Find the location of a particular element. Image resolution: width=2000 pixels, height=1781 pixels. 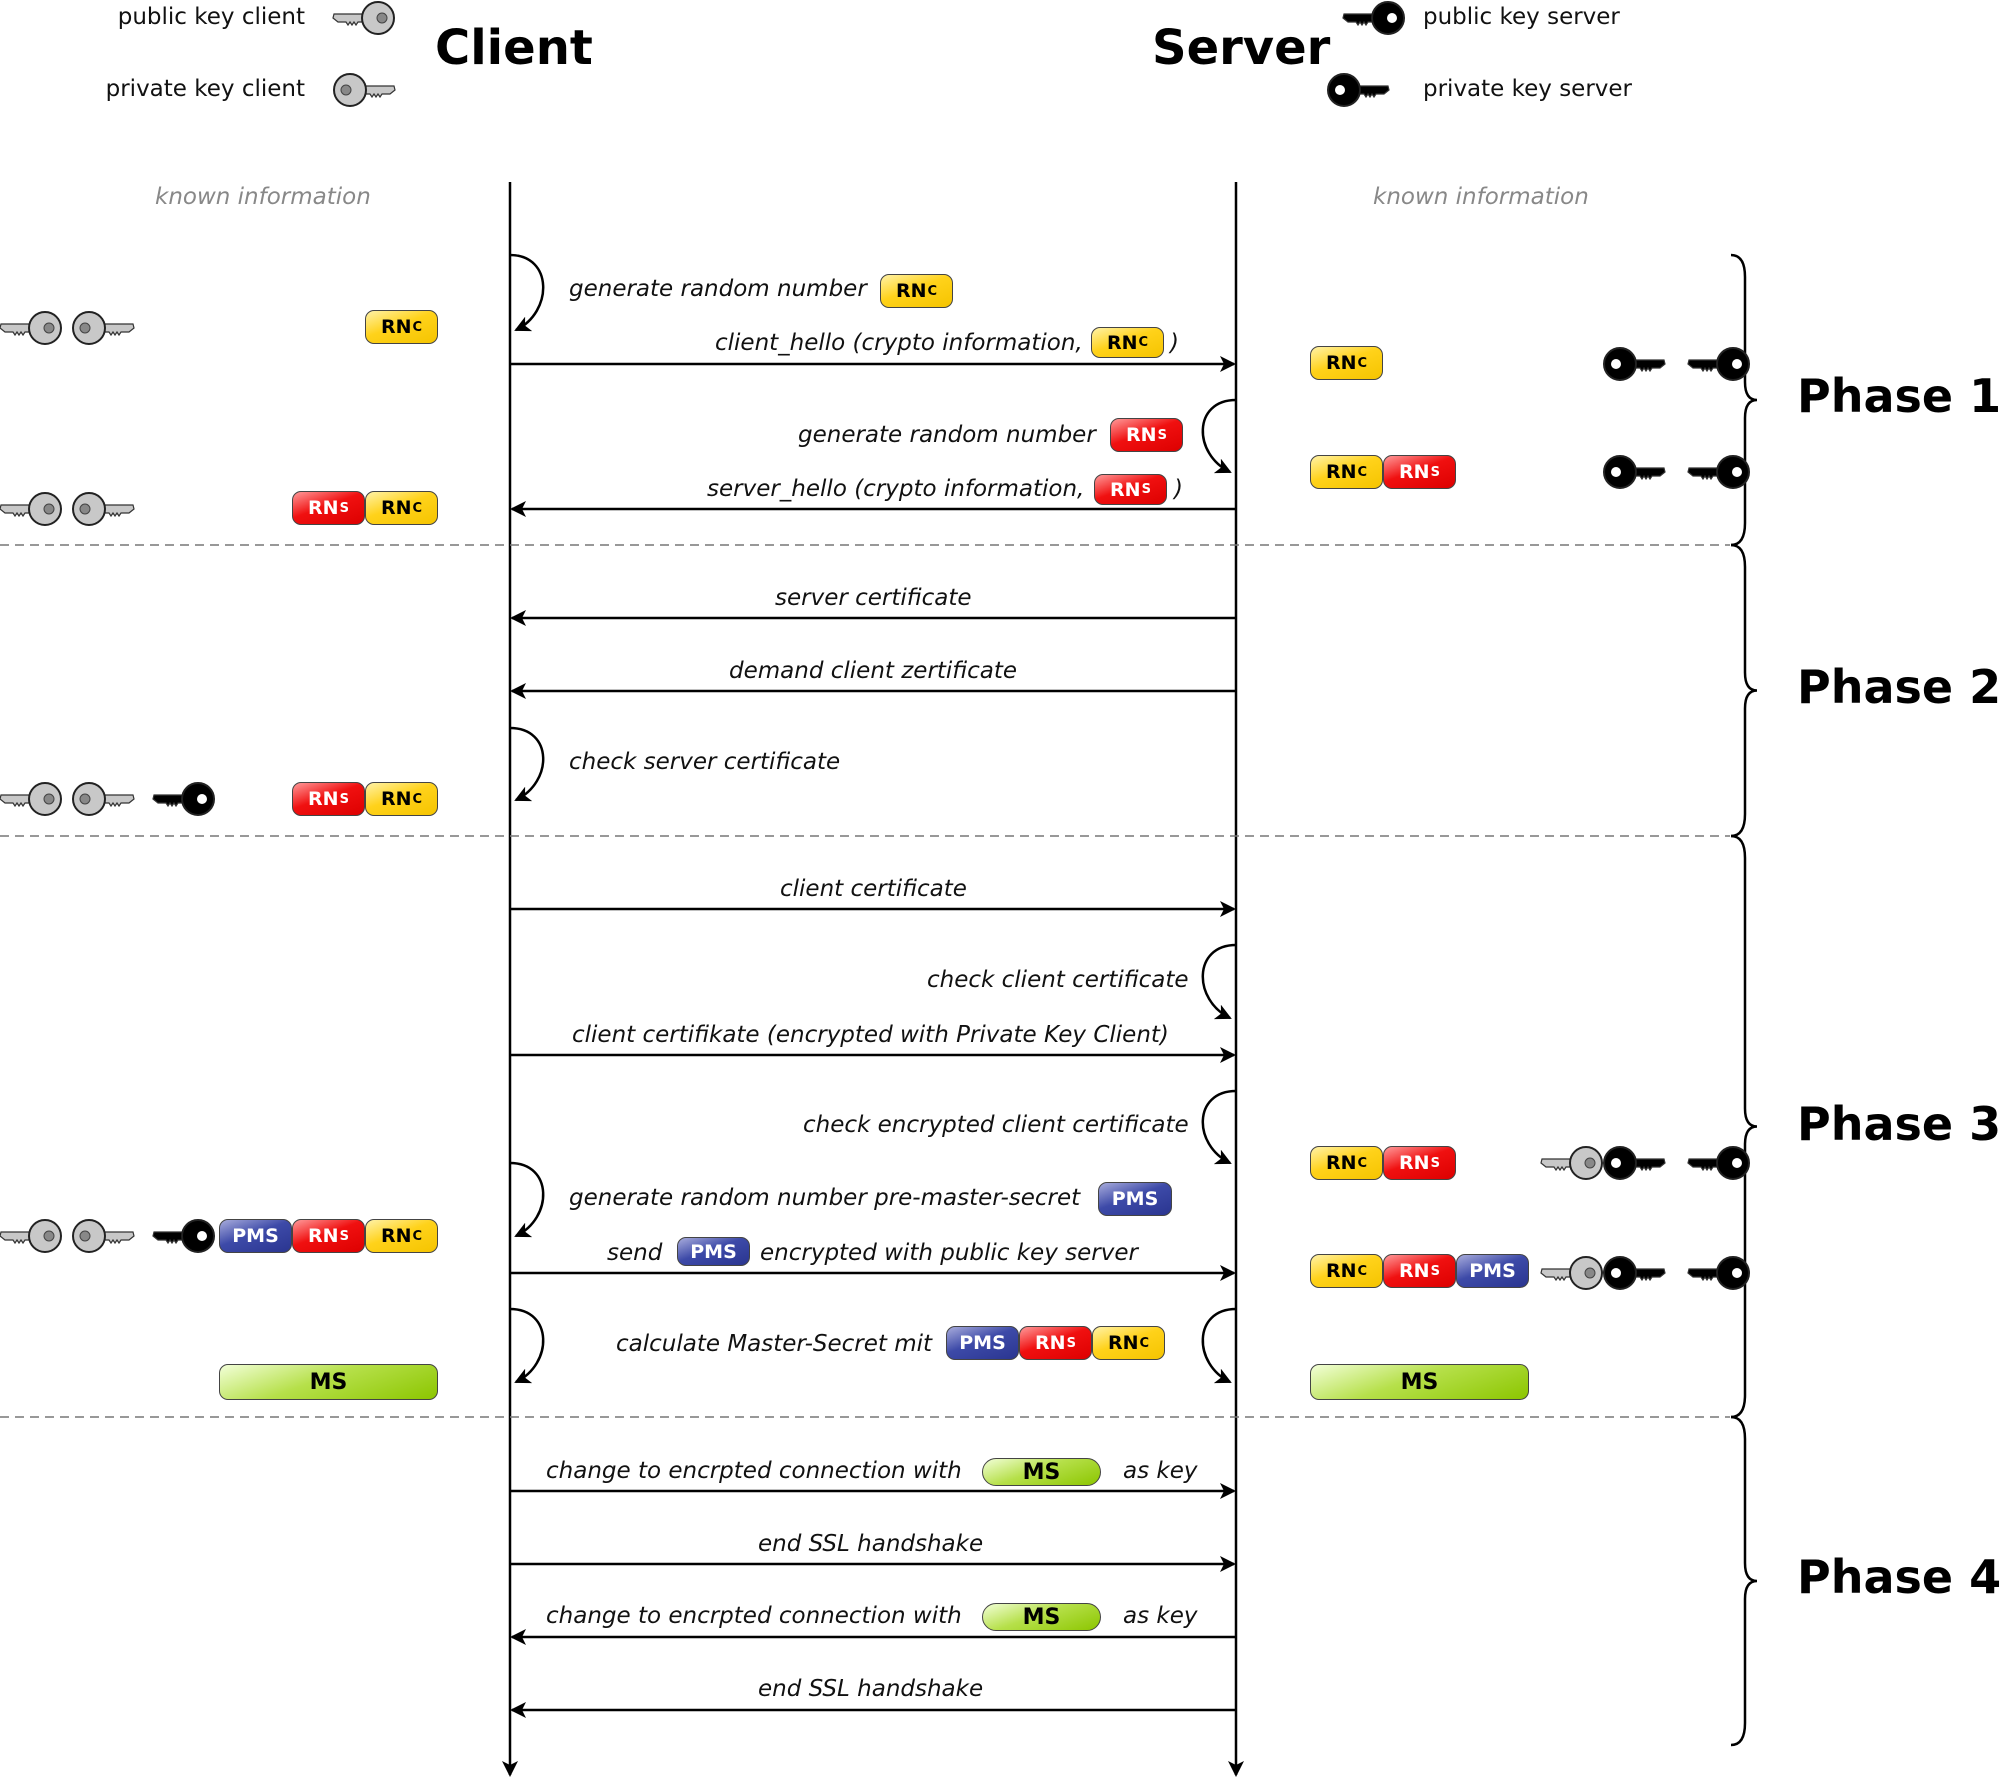

msg-client-certificate: client certificate is located at coordinates (873, 889).